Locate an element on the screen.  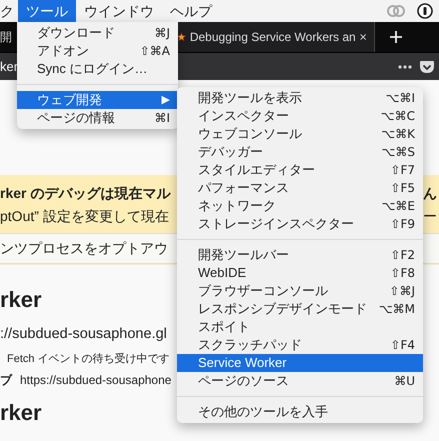
close-icon is located at coordinates (363, 37).